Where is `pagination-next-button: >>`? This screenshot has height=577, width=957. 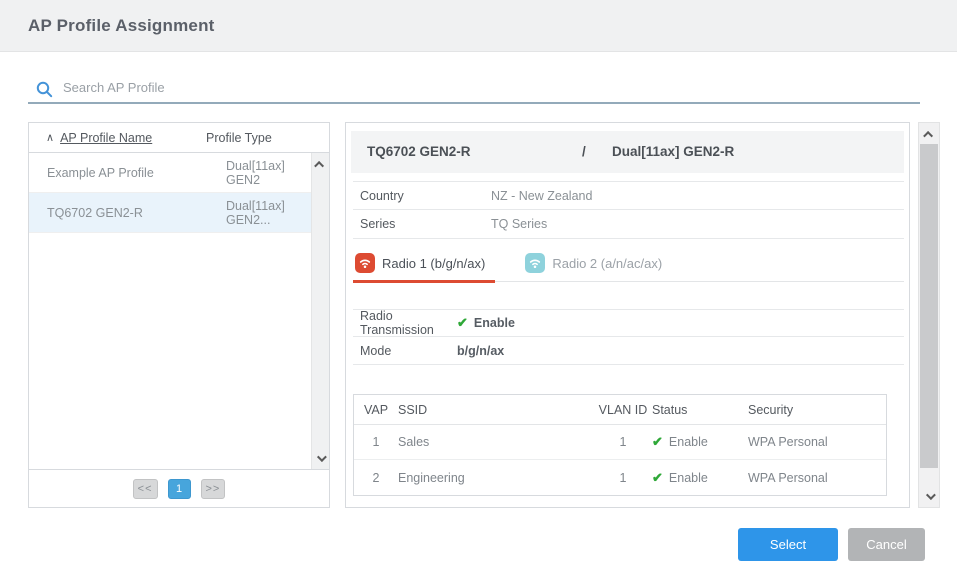 pagination-next-button: >> is located at coordinates (213, 488).